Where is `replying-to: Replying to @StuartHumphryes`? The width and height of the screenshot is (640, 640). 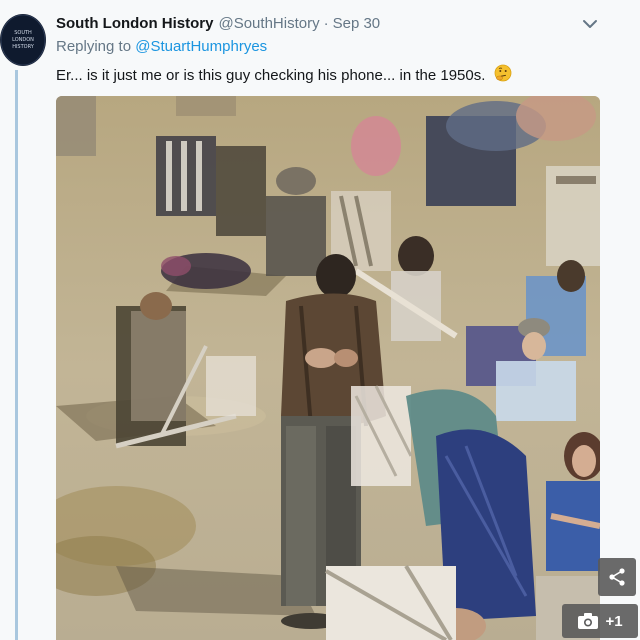 replying-to: Replying to @StuartHumphryes is located at coordinates (161, 46).